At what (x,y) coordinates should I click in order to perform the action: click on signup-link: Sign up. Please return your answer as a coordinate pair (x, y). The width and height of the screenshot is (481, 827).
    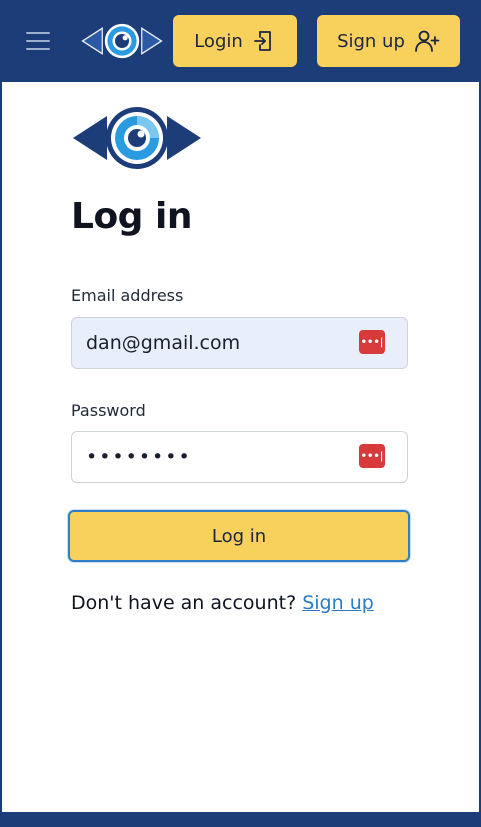
    Looking at the image, I should click on (338, 603).